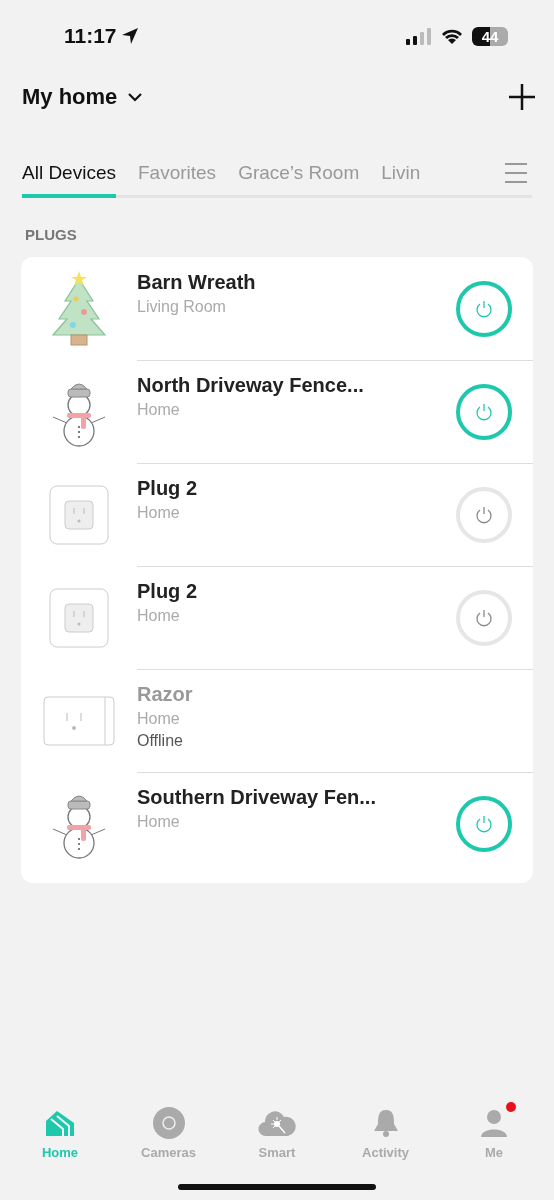  Describe the element at coordinates (51, 234) in the screenshot. I see `section-heading: PLUGS` at that location.